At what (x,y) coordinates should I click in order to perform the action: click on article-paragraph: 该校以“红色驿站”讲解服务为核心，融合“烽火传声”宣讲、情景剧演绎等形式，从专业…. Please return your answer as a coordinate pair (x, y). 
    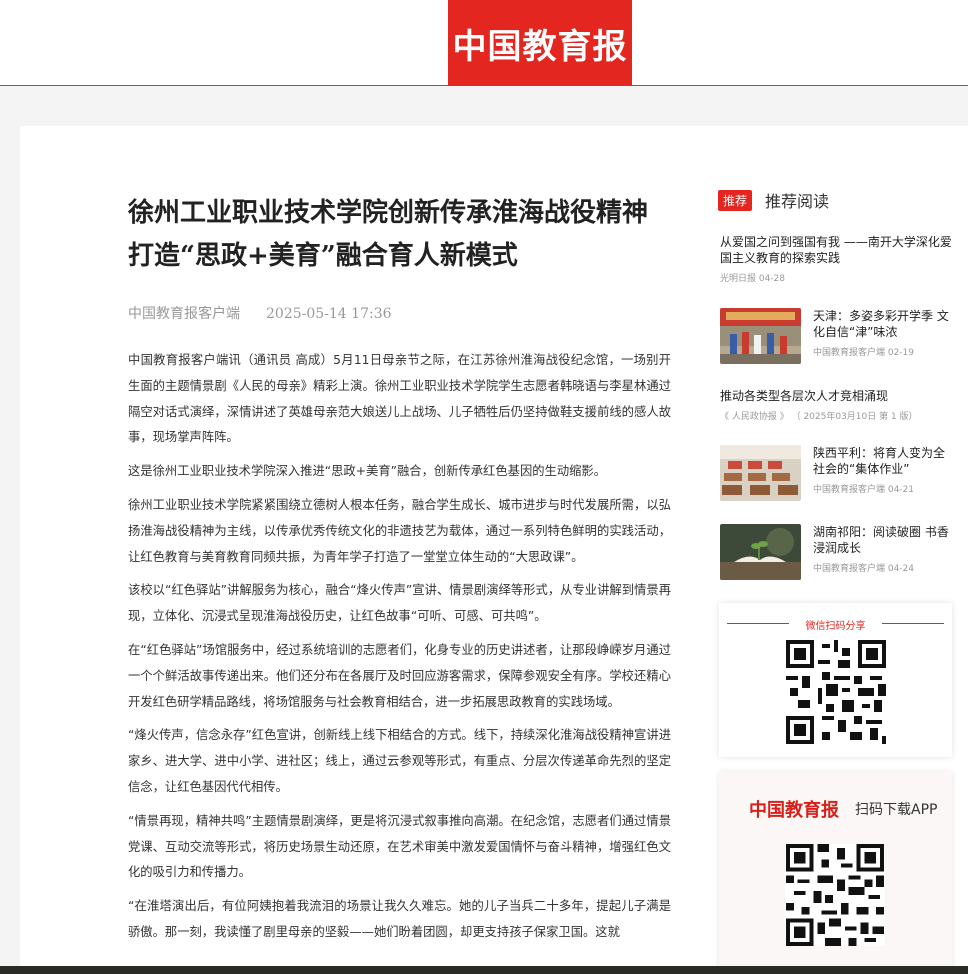
    Looking at the image, I should click on (399, 603).